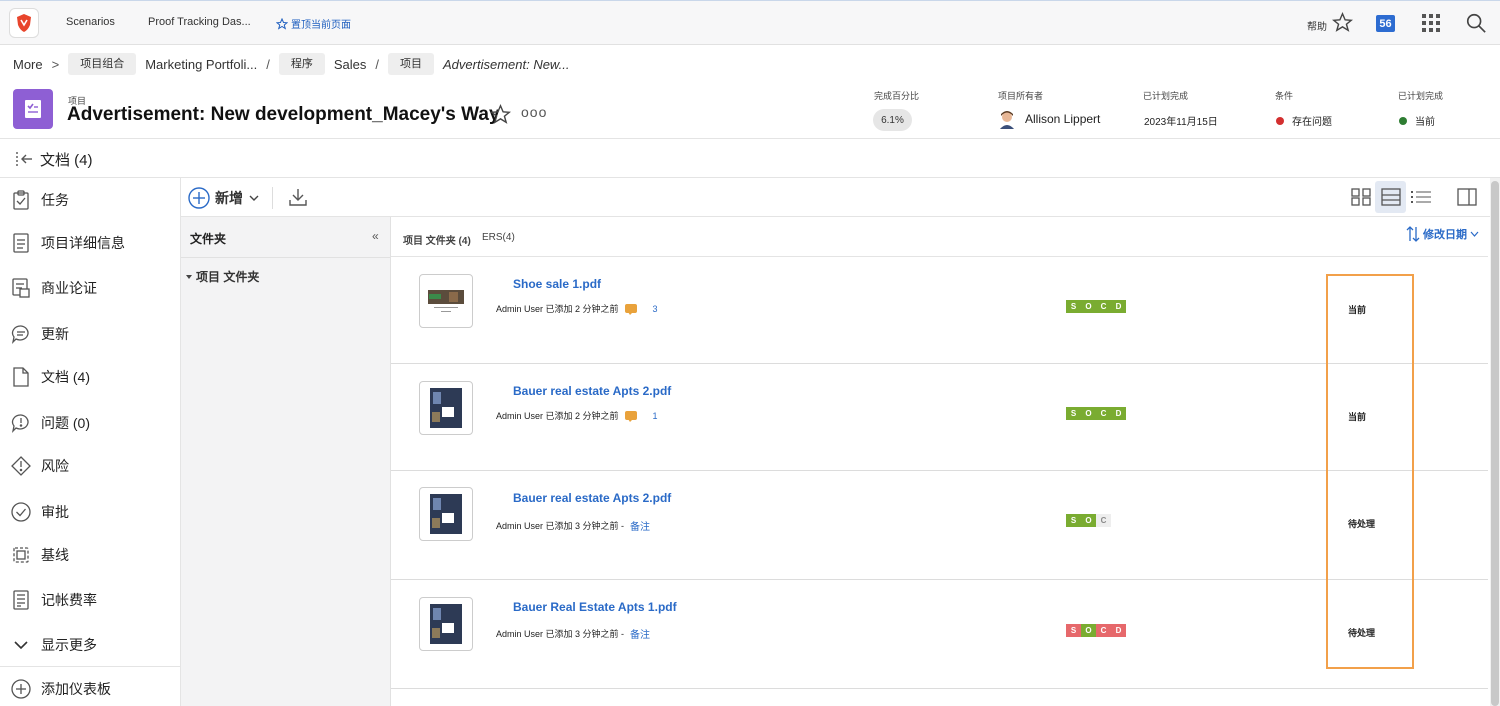 Image resolution: width=1500 pixels, height=706 pixels. Describe the element at coordinates (40, 555) in the screenshot. I see `sidebar-item-baselines: 基线` at that location.